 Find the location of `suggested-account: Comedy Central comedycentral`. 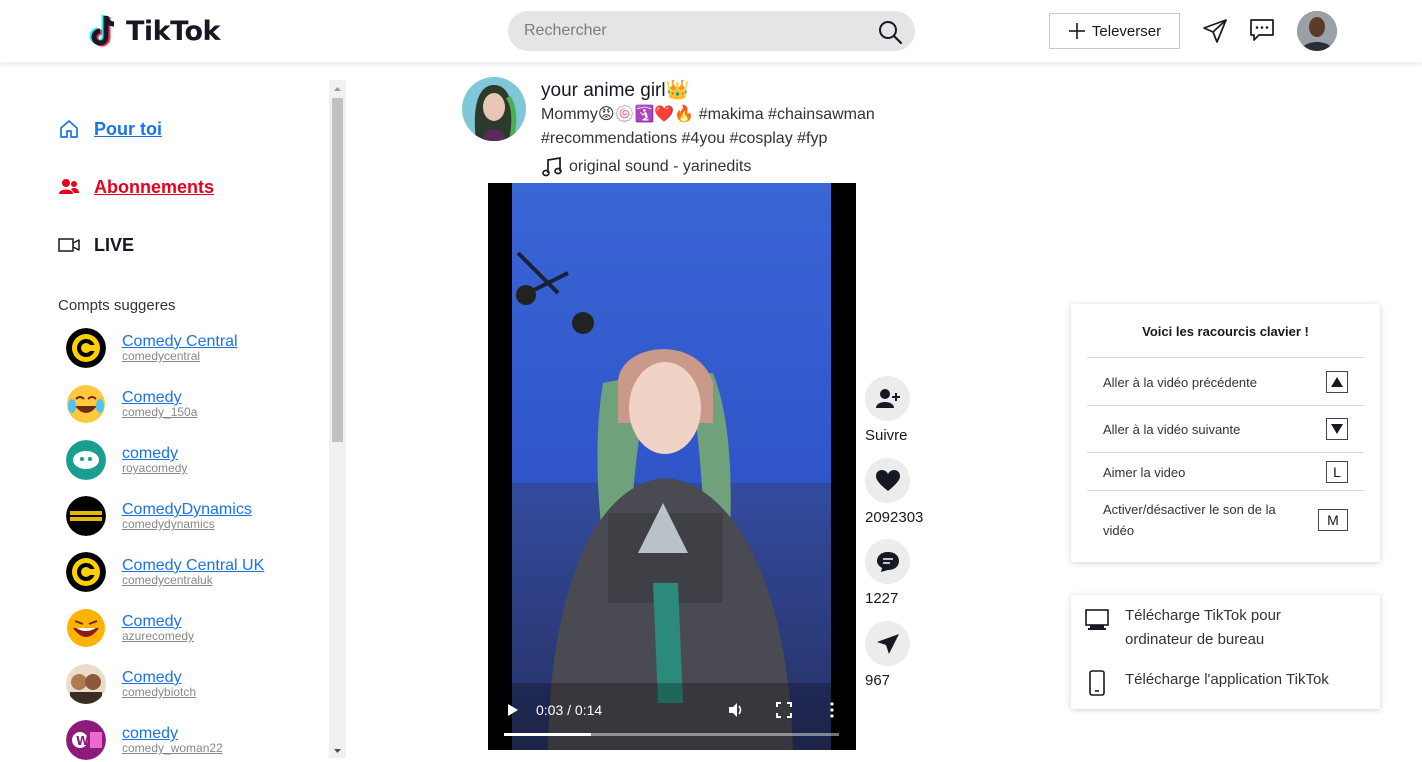

suggested-account: Comedy Central comedycentral is located at coordinates (152, 348).